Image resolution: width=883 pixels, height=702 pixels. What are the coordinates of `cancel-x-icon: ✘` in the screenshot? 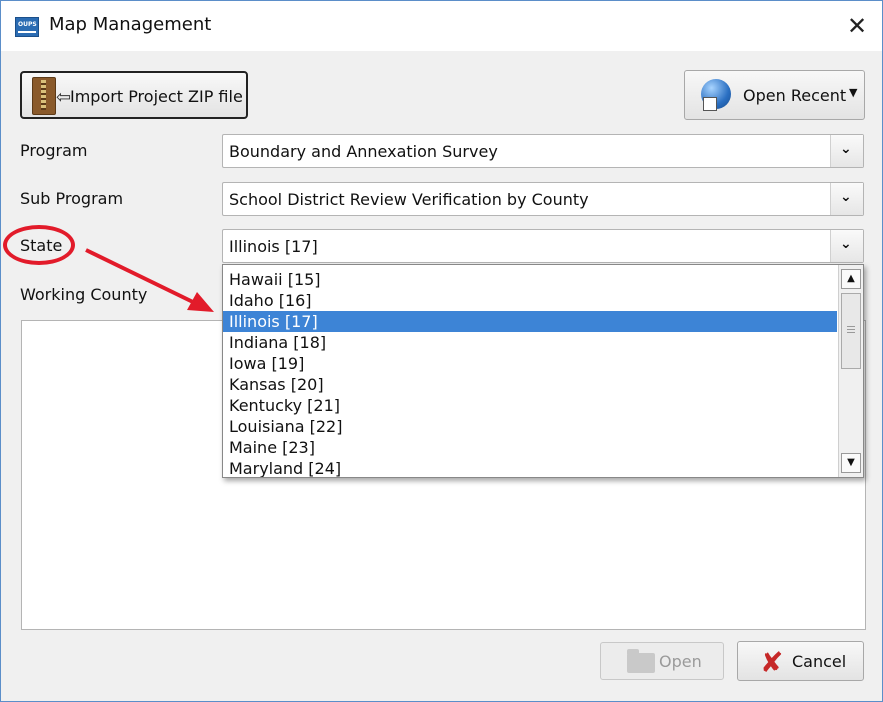 It's located at (772, 662).